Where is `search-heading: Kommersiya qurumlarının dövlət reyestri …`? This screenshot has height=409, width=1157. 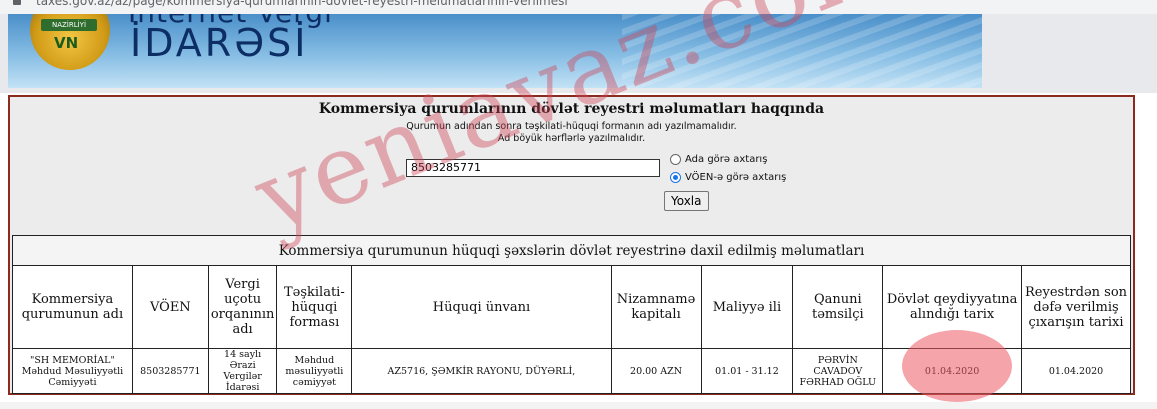 search-heading: Kommersiya qurumlarının dövlət reyestri … is located at coordinates (571, 109).